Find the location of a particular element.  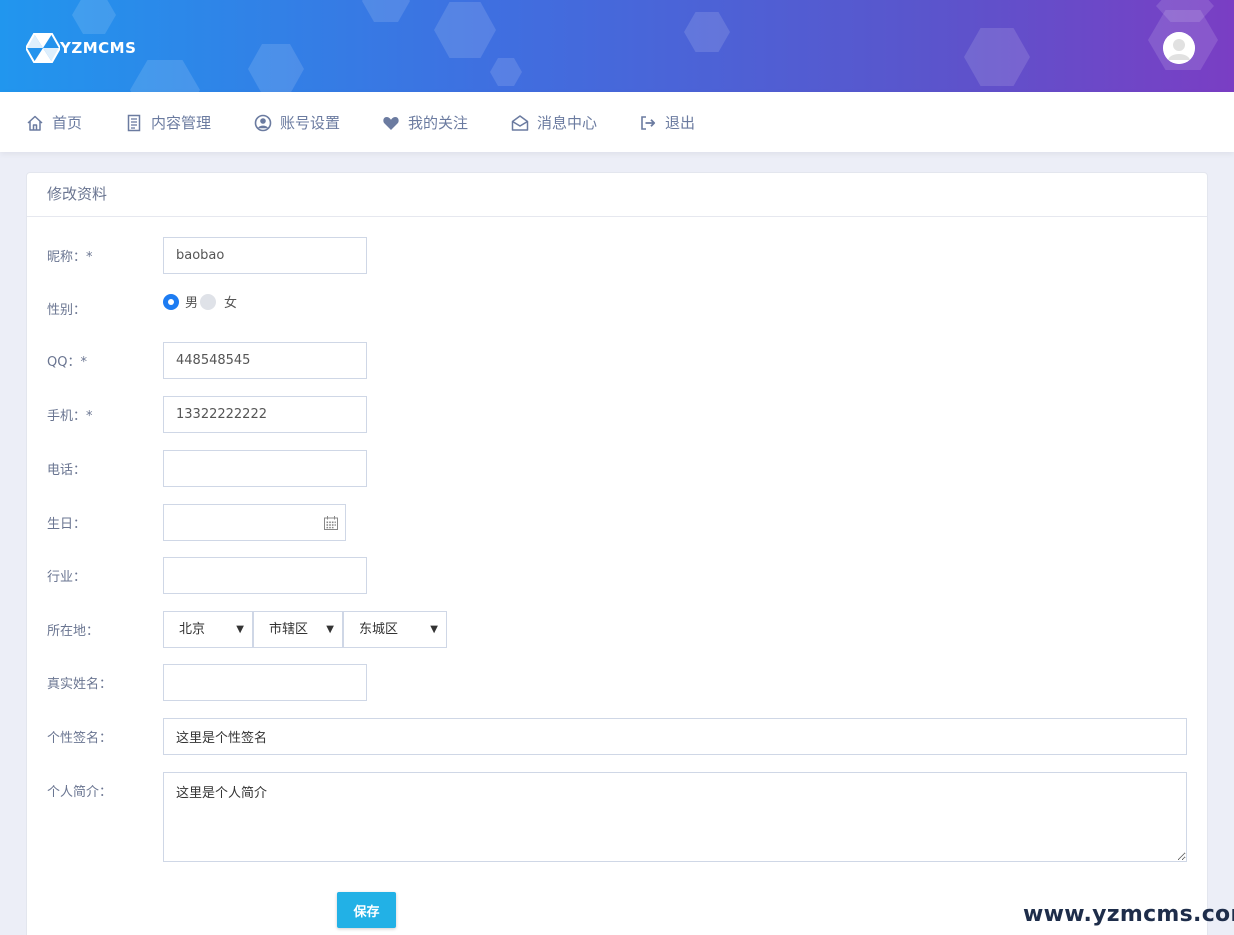

realname-label: 真实姓名： is located at coordinates (80, 684).